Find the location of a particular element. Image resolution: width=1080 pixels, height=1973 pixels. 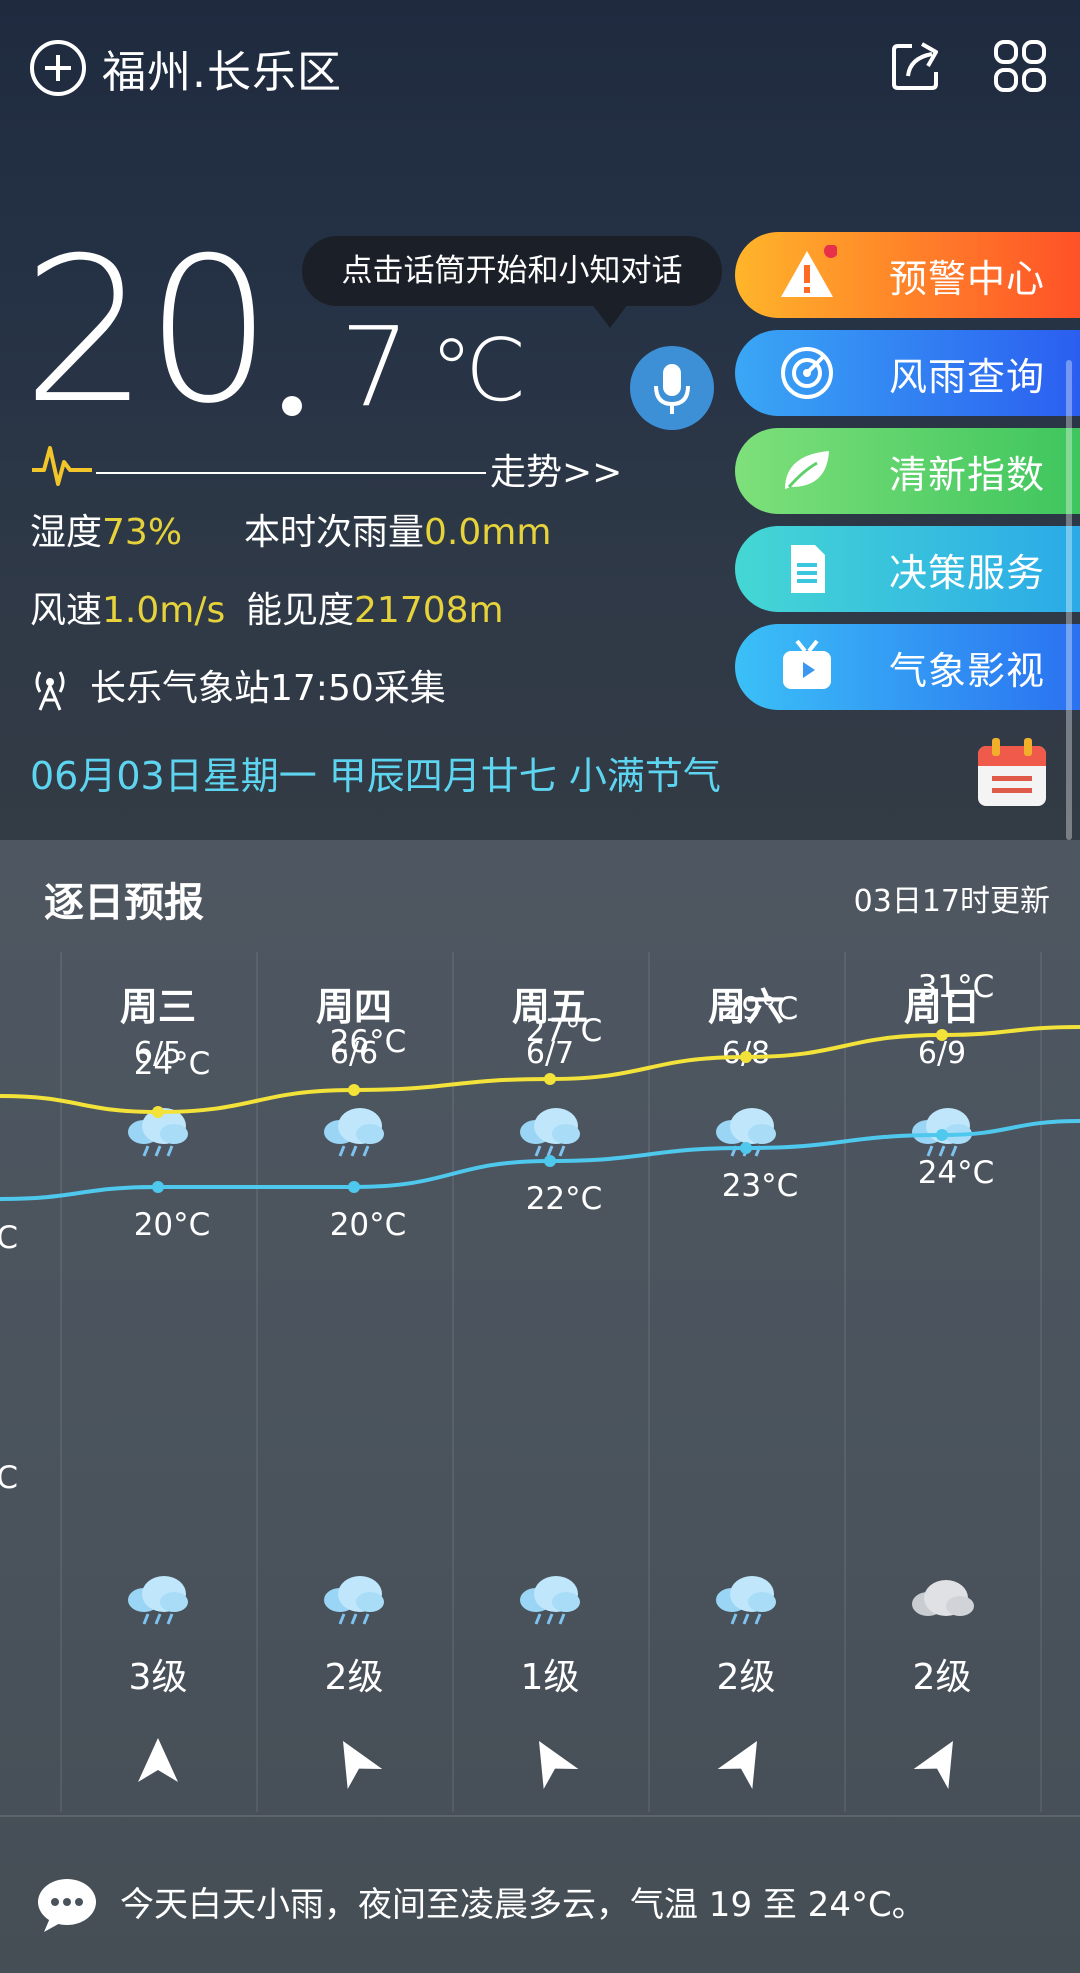

station-info: 长乐气象站17:50采集 is located at coordinates (268, 688).